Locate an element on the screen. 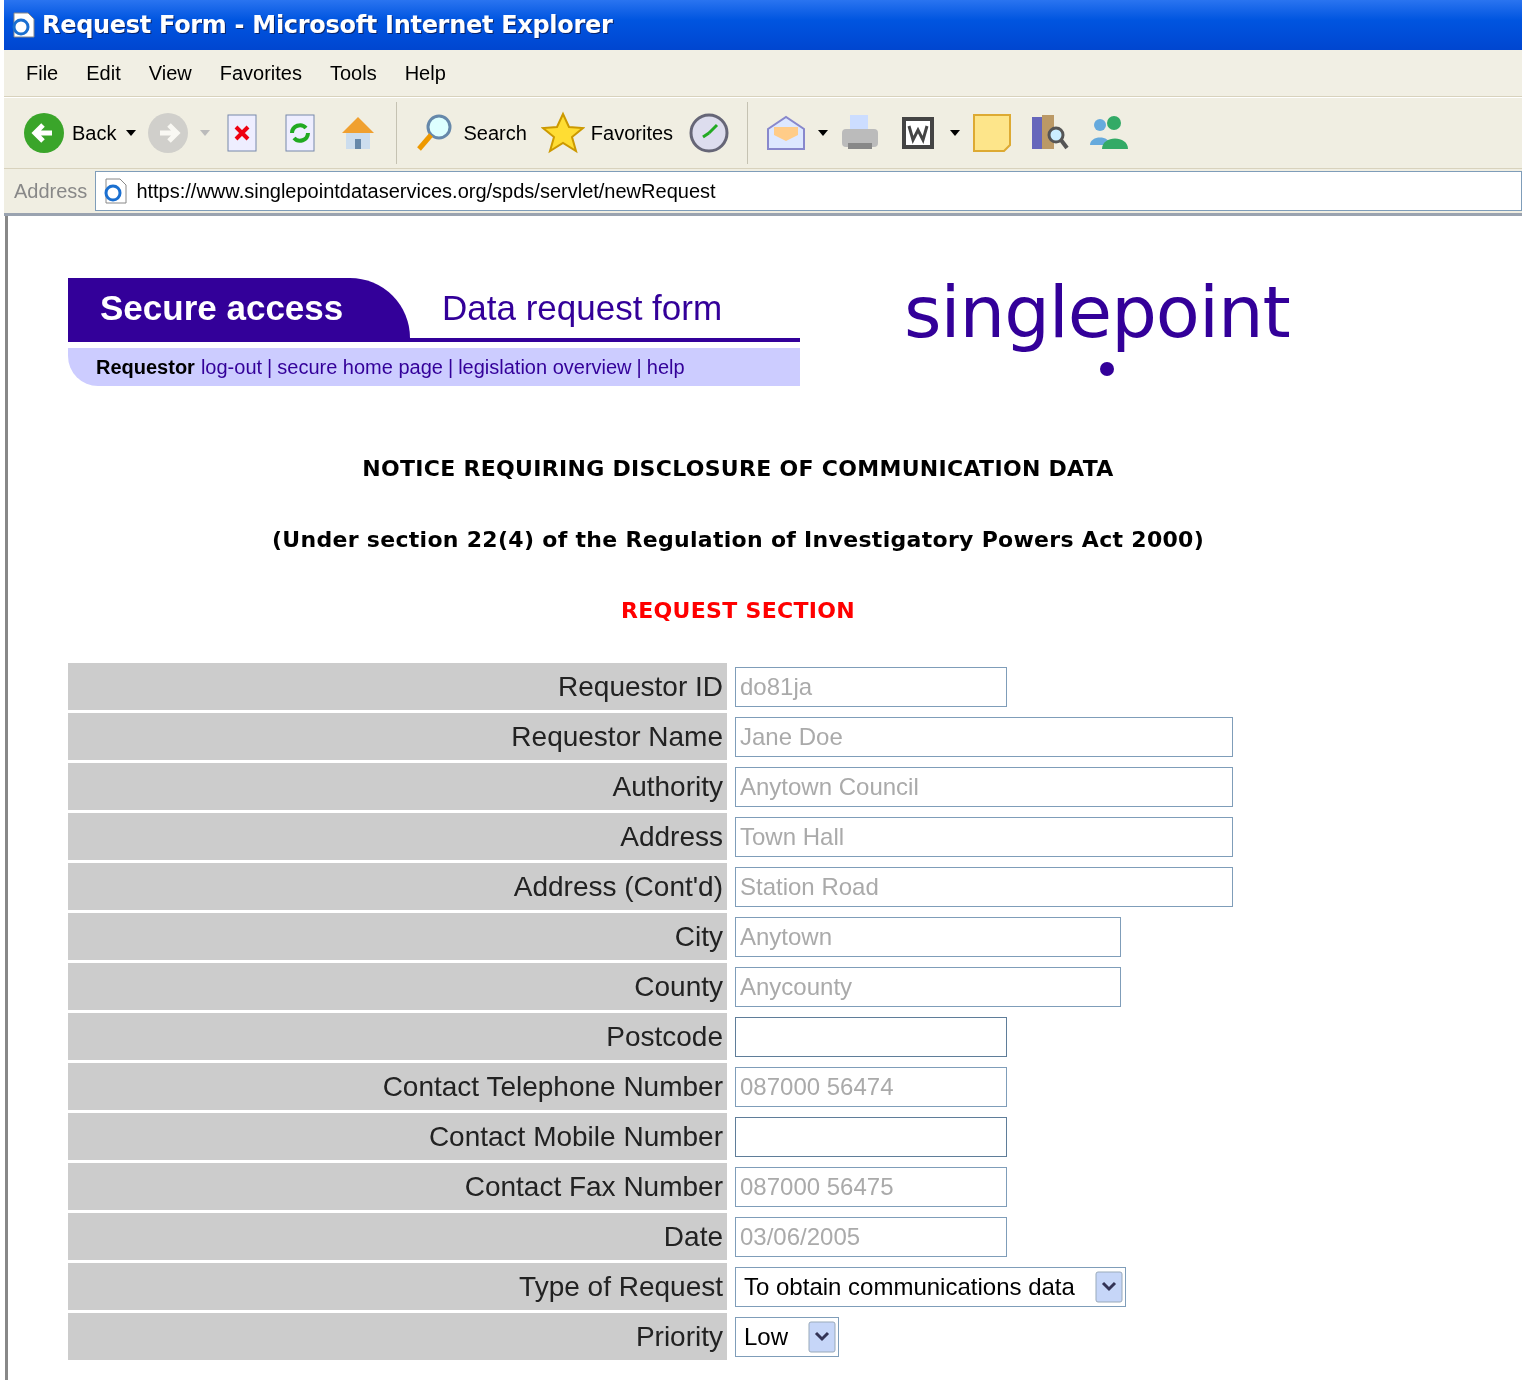 Image resolution: width=1522 pixels, height=1380 pixels. browser-page-icon is located at coordinates (23, 25).